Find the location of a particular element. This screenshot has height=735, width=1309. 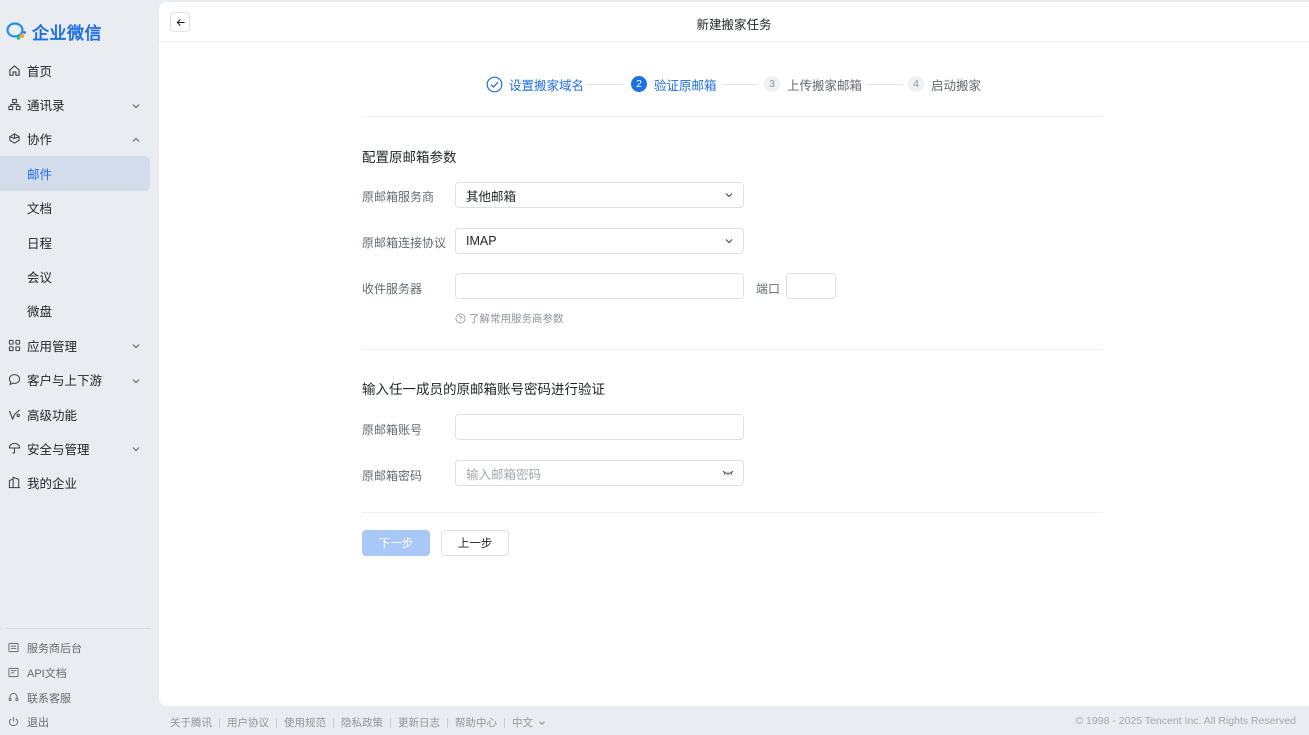

footer-link-user-agreement: 用户协议 is located at coordinates (248, 722).